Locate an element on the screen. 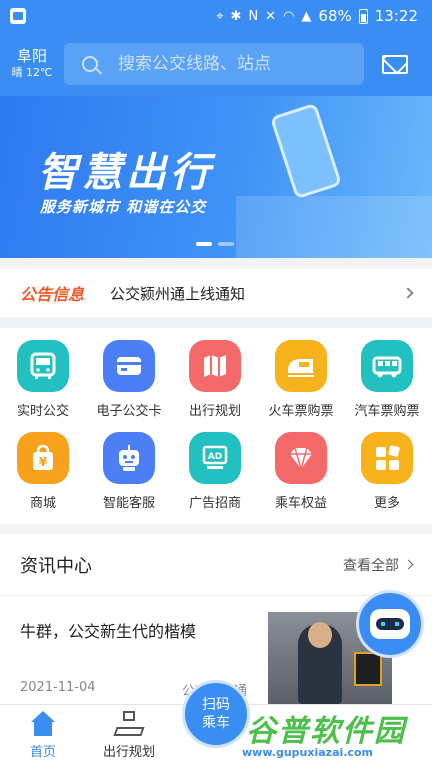  service-e-card: 电子公交卡 is located at coordinates (129, 379).